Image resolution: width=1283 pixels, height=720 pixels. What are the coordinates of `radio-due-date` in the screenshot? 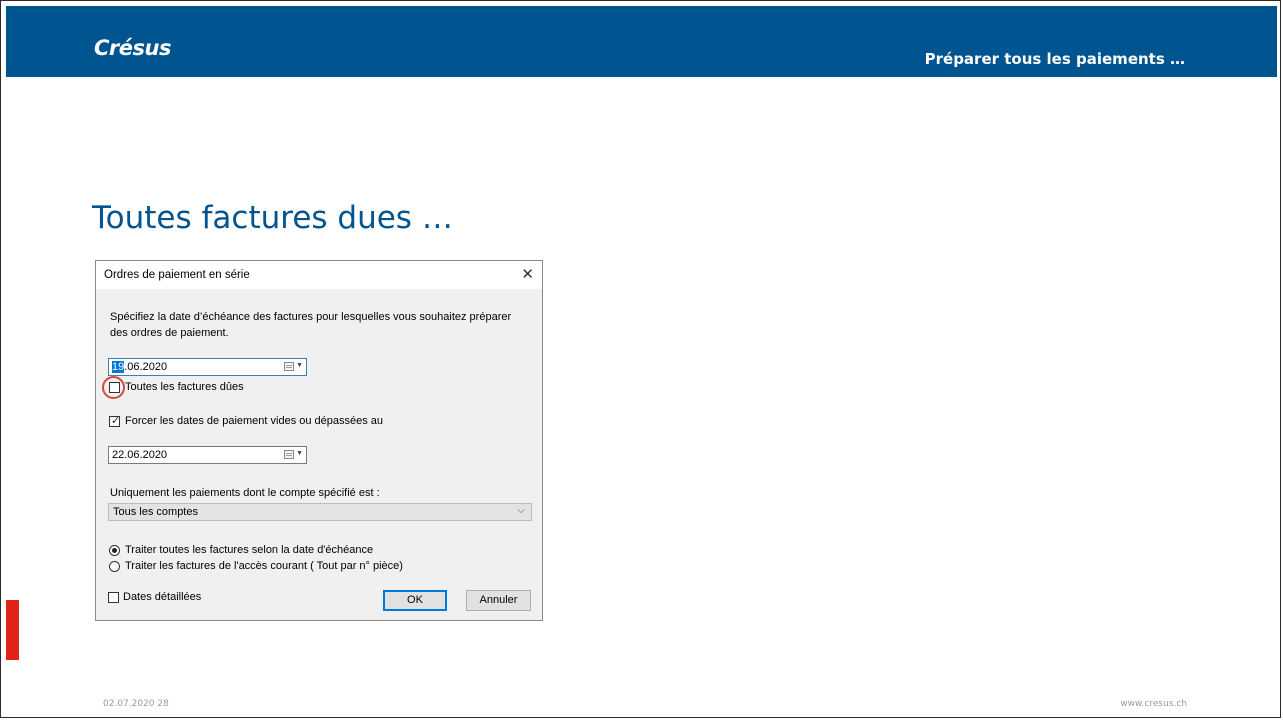 It's located at (114, 550).